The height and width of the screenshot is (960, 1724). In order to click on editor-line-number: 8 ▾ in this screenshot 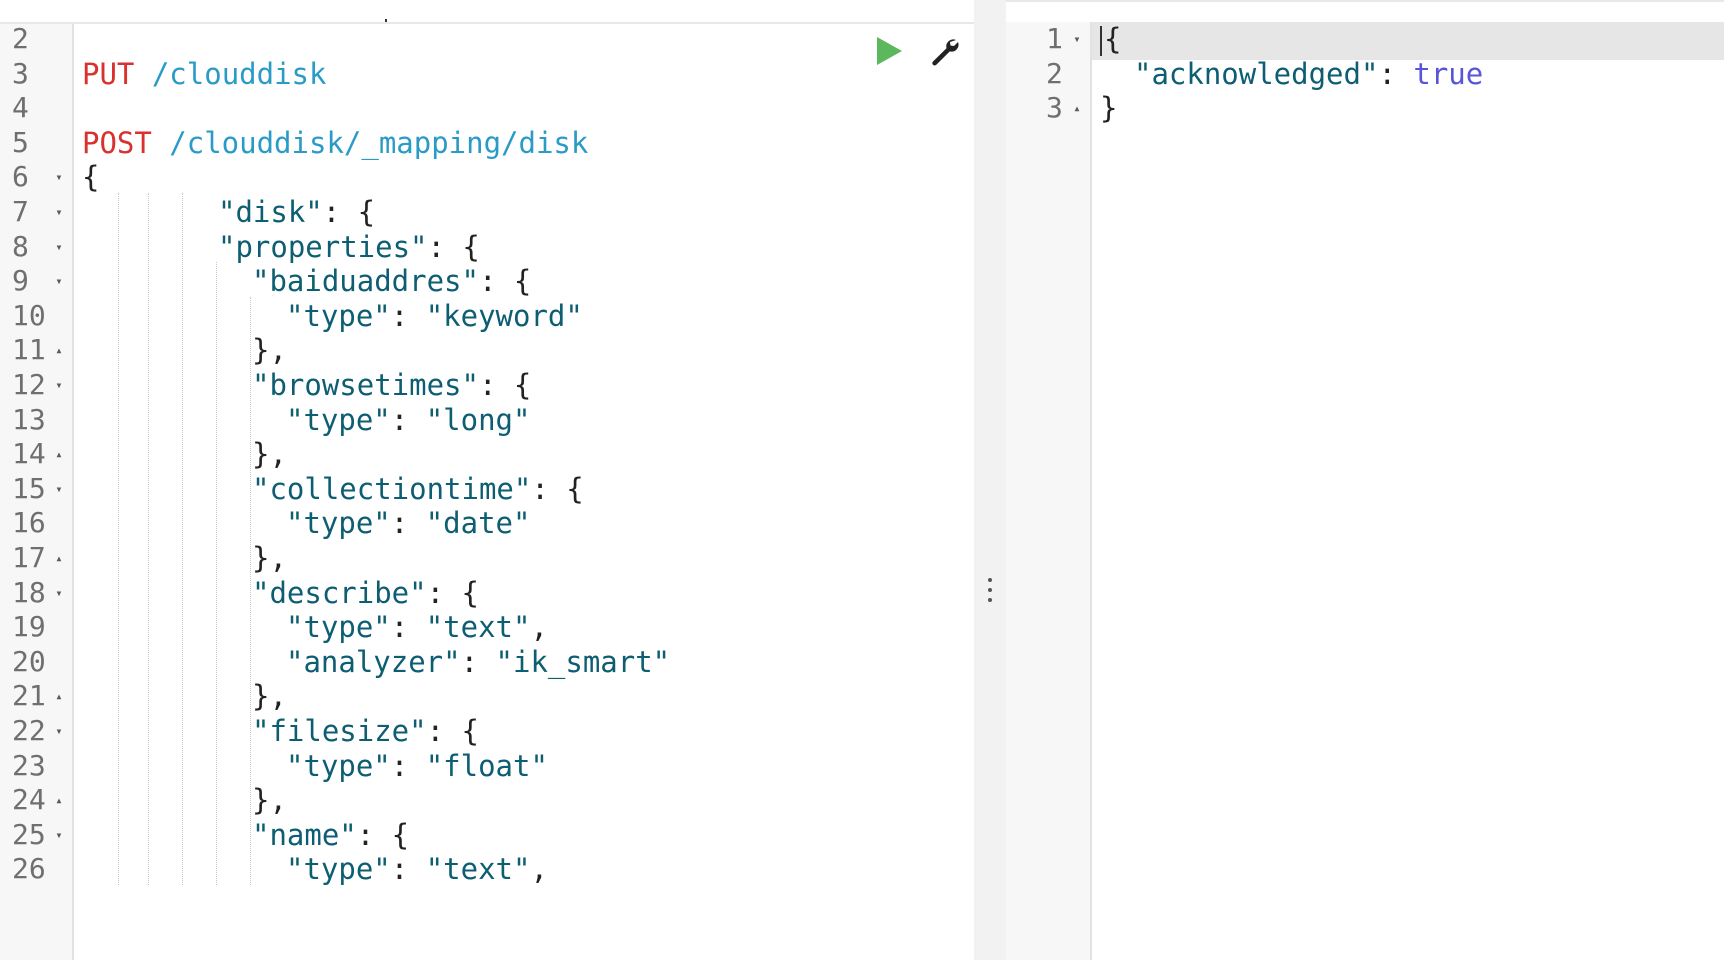, I will do `click(36, 247)`.